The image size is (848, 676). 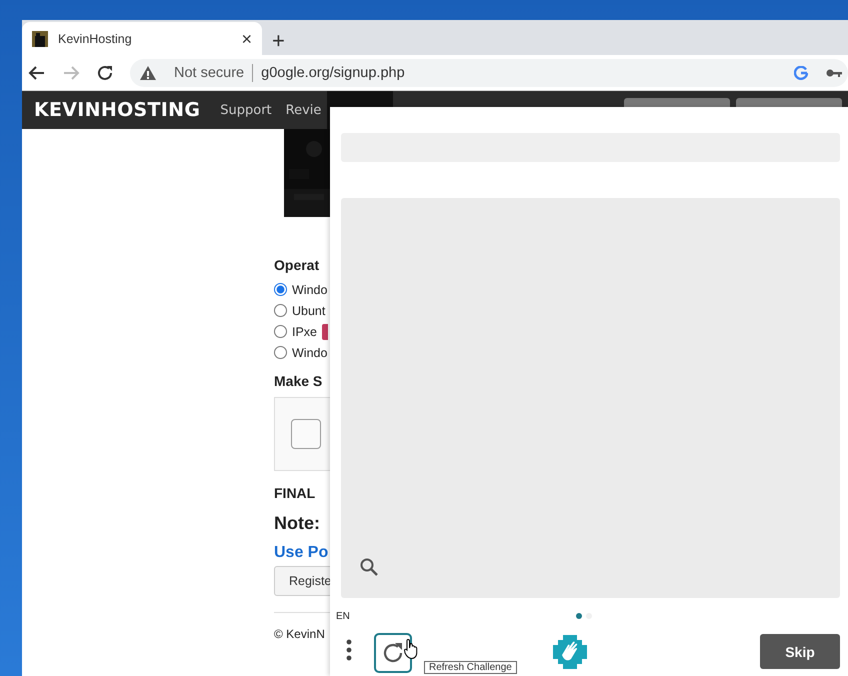 What do you see at coordinates (117, 110) in the screenshot?
I see `site-logo: KEVINHOSTING` at bounding box center [117, 110].